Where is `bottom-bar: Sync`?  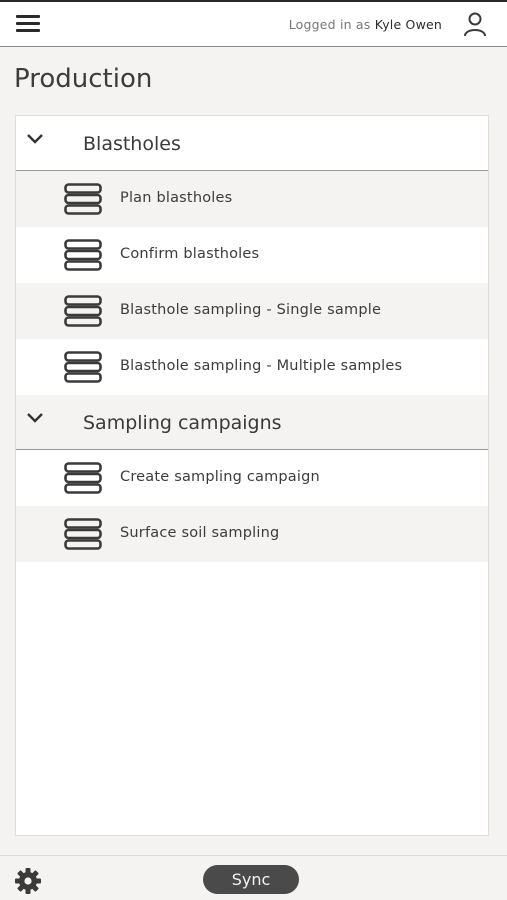 bottom-bar: Sync is located at coordinates (253, 877).